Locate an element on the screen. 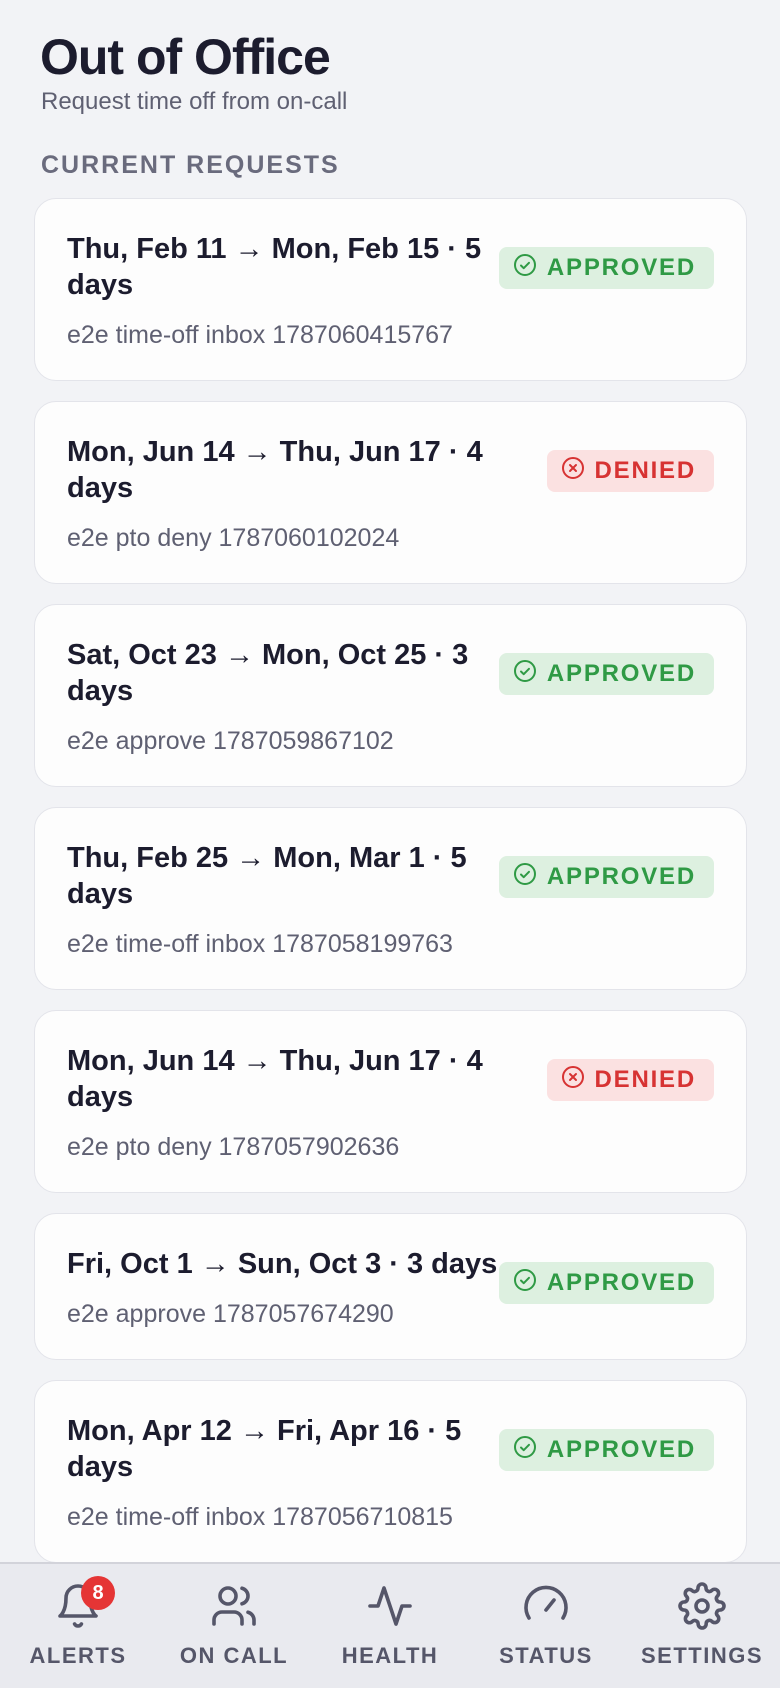 The width and height of the screenshot is (780, 1688). tab-status: STATUS is located at coordinates (546, 1625).